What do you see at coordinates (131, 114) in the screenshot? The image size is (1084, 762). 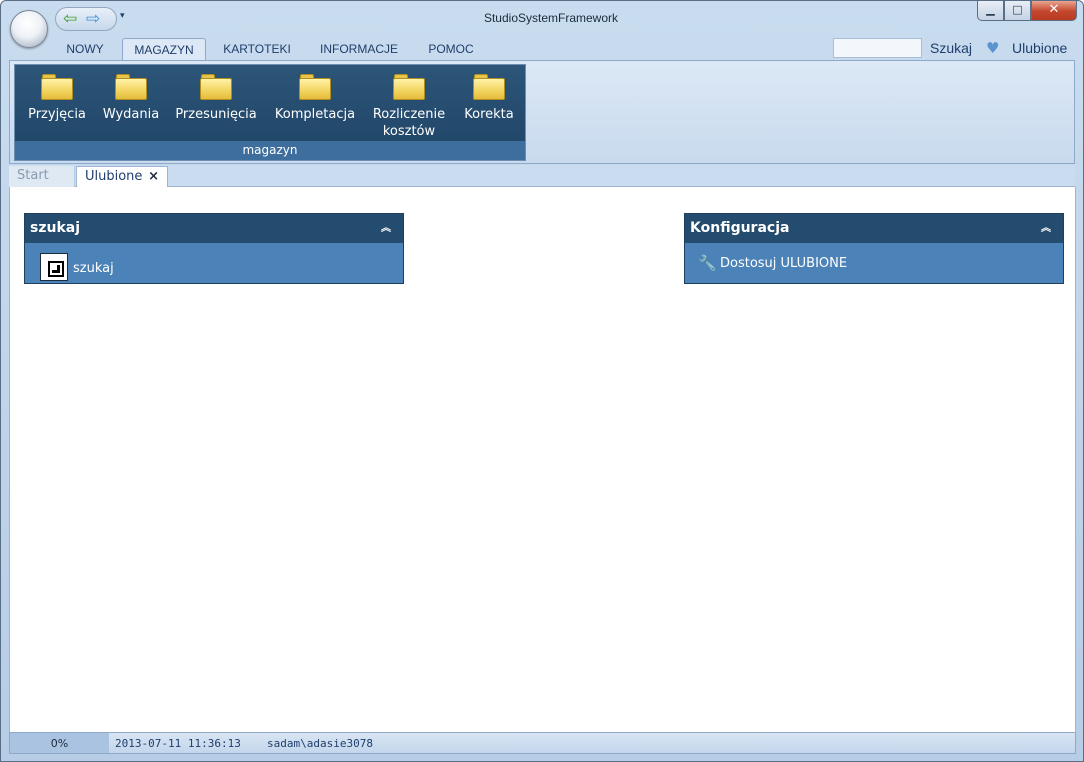 I see `wydania-label: Wydania` at bounding box center [131, 114].